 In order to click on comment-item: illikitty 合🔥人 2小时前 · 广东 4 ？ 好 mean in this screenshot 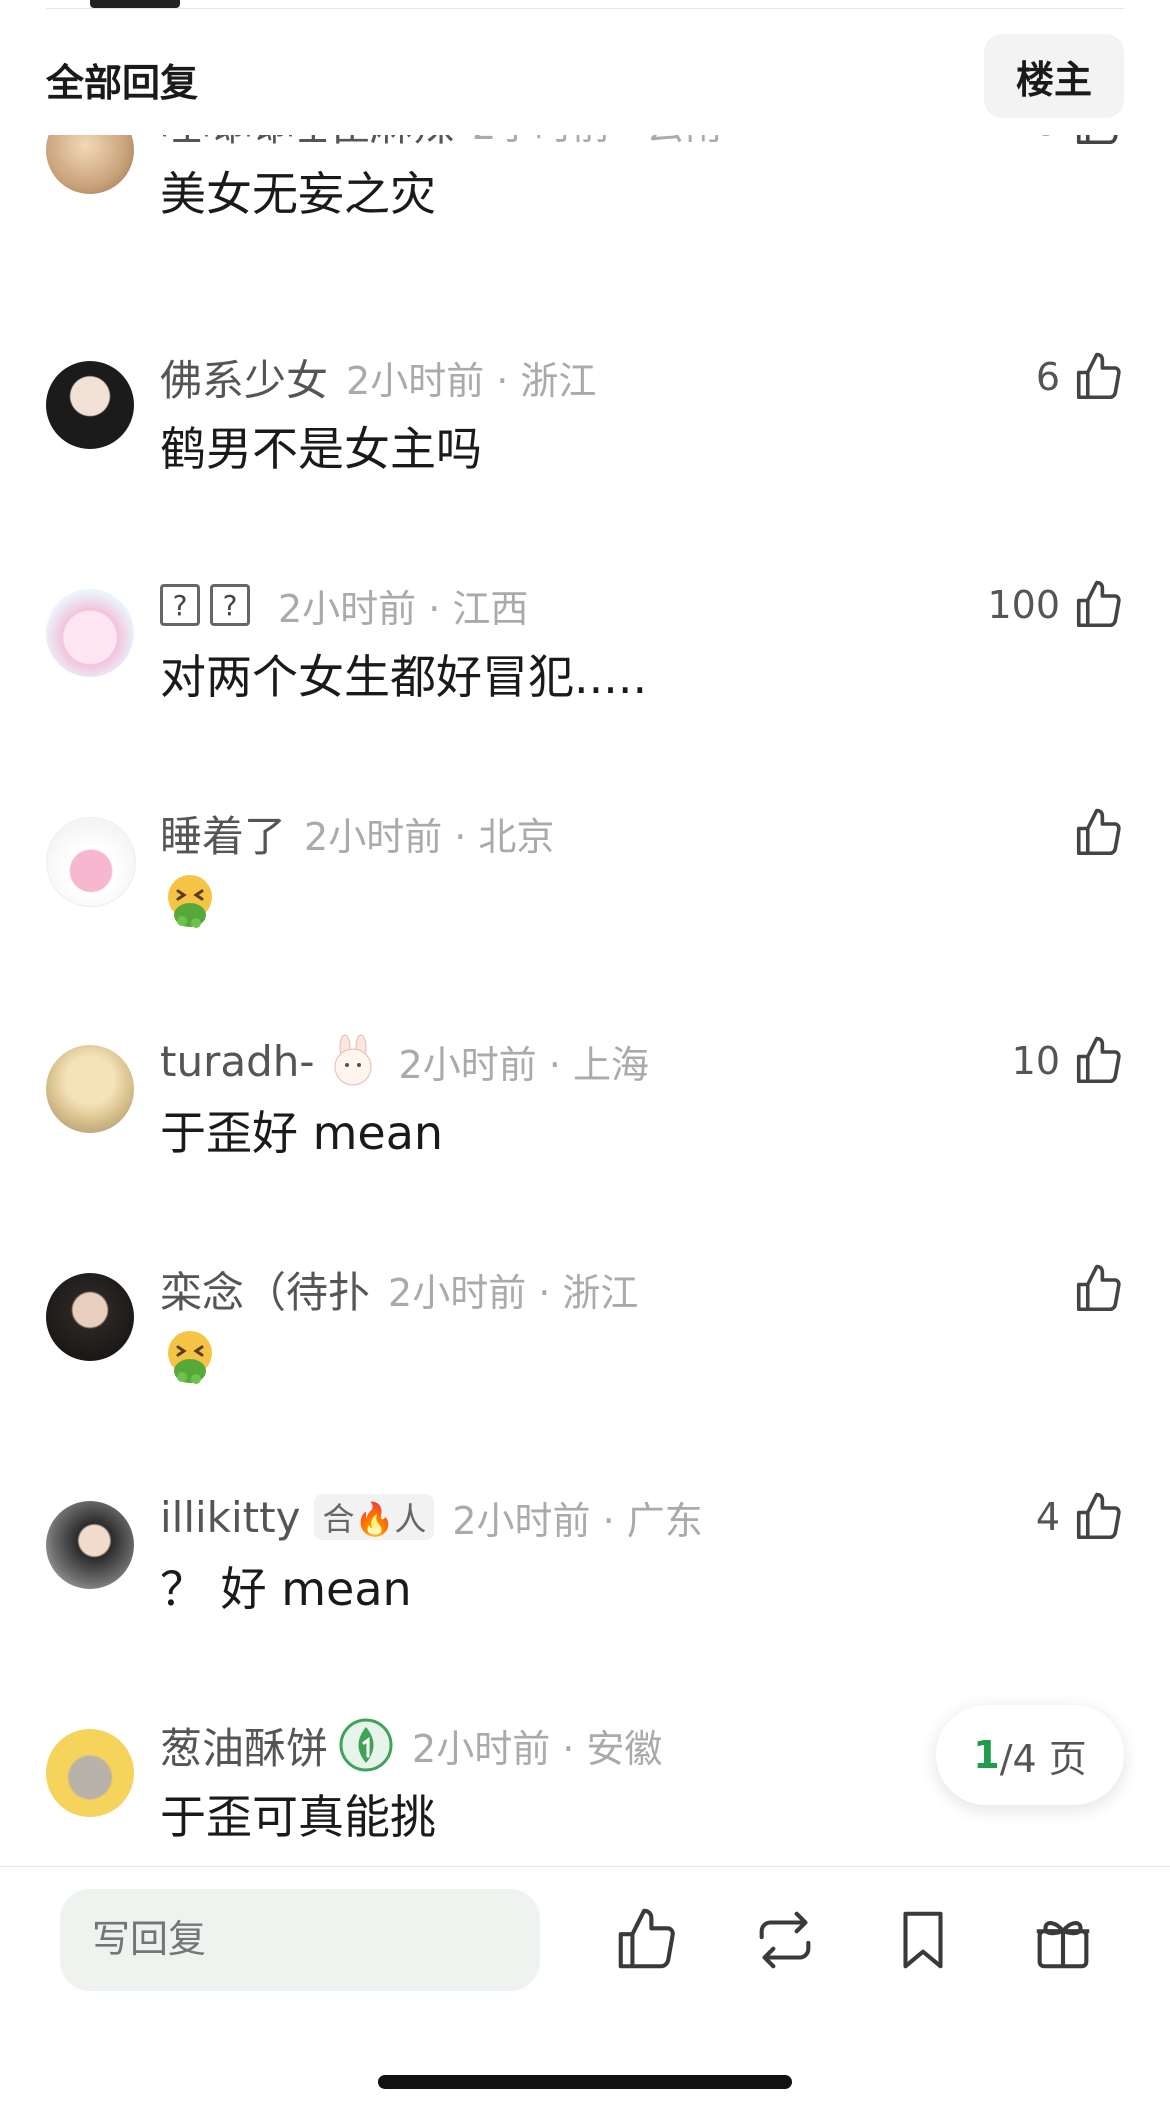, I will do `click(585, 1600)`.